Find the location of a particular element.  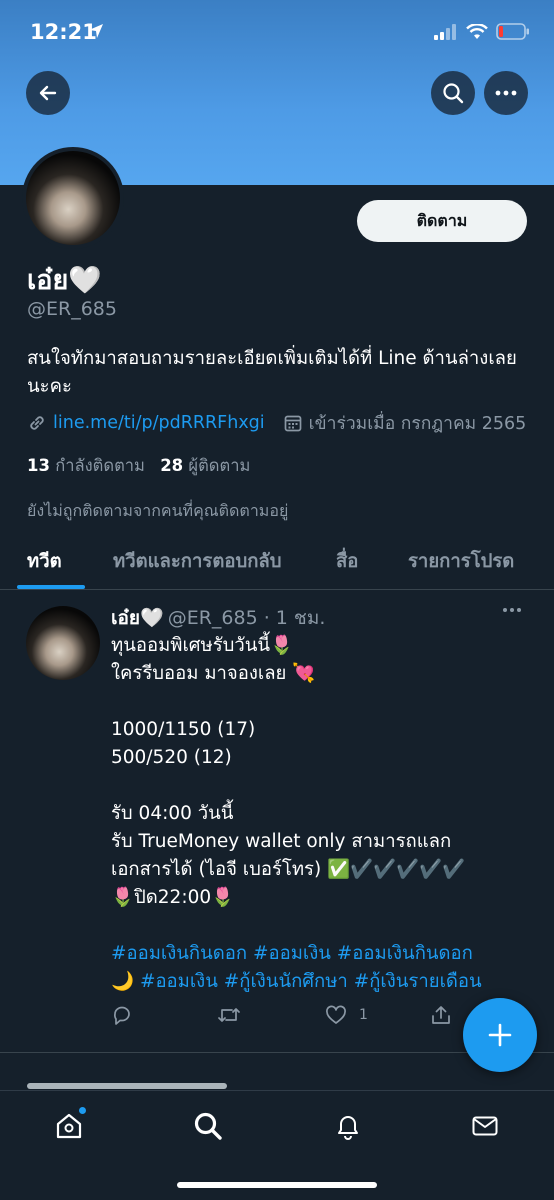

home-indicator is located at coordinates (277, 1185).